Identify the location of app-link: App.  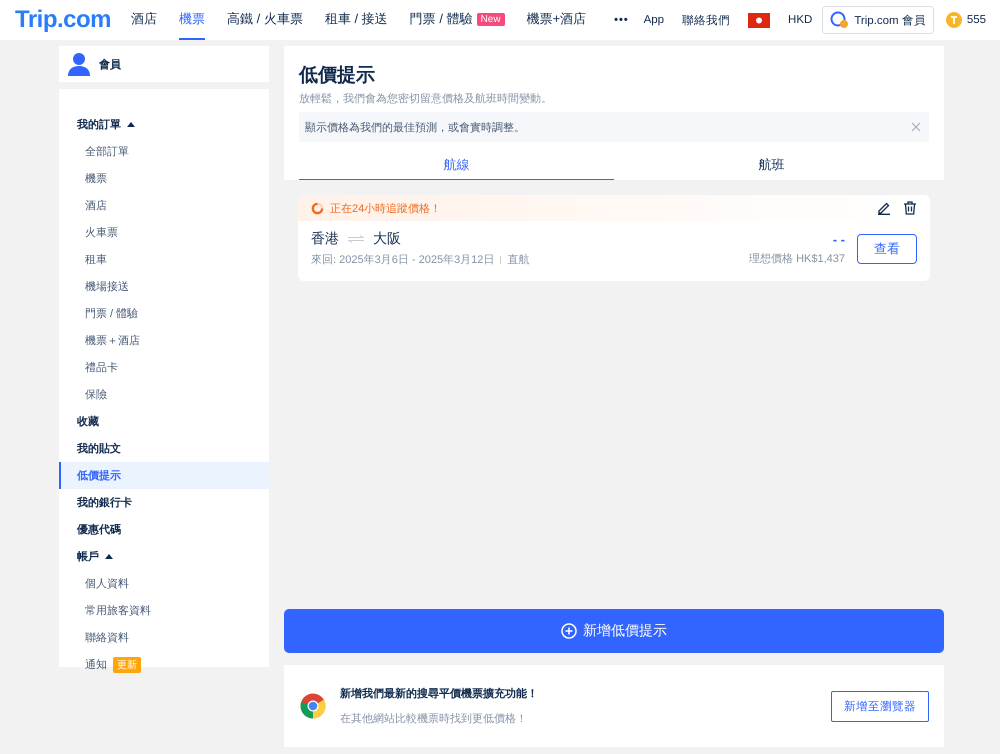
(654, 20).